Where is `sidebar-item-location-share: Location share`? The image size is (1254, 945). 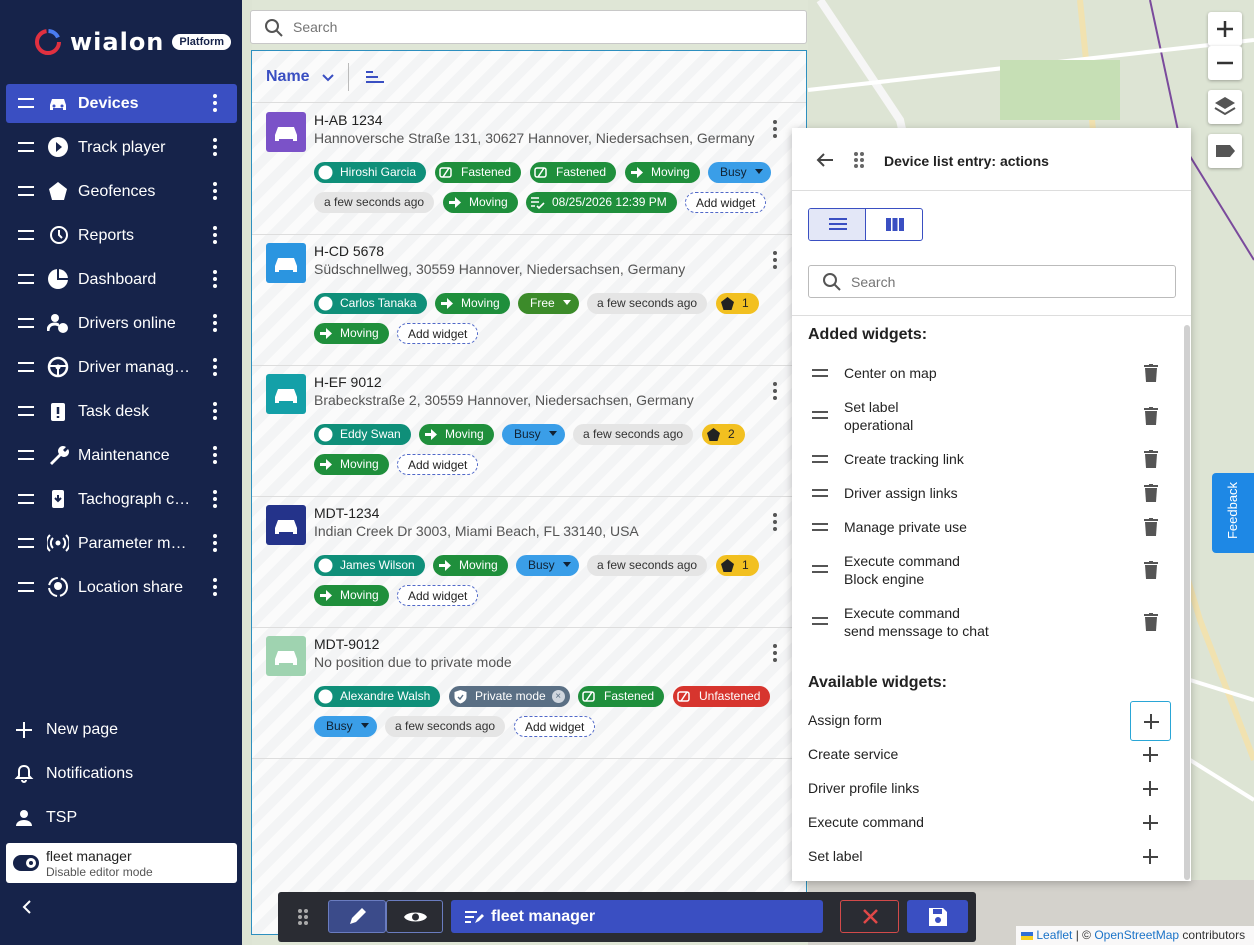
sidebar-item-location-share: Location share is located at coordinates (121, 587).